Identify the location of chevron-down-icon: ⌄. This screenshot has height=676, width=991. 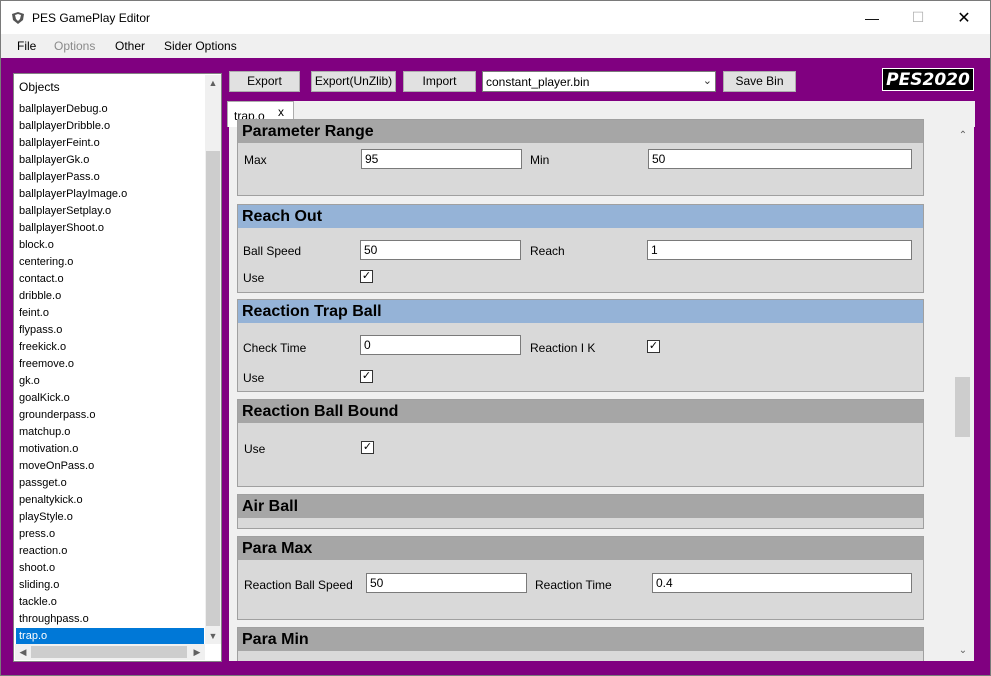
(707, 81).